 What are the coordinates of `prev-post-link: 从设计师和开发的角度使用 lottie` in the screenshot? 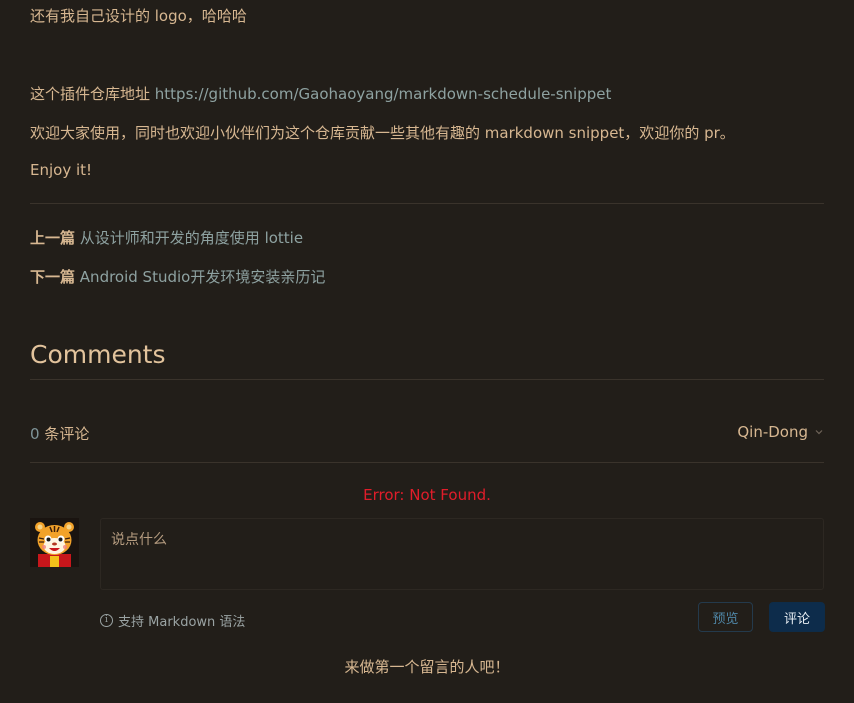 It's located at (191, 238).